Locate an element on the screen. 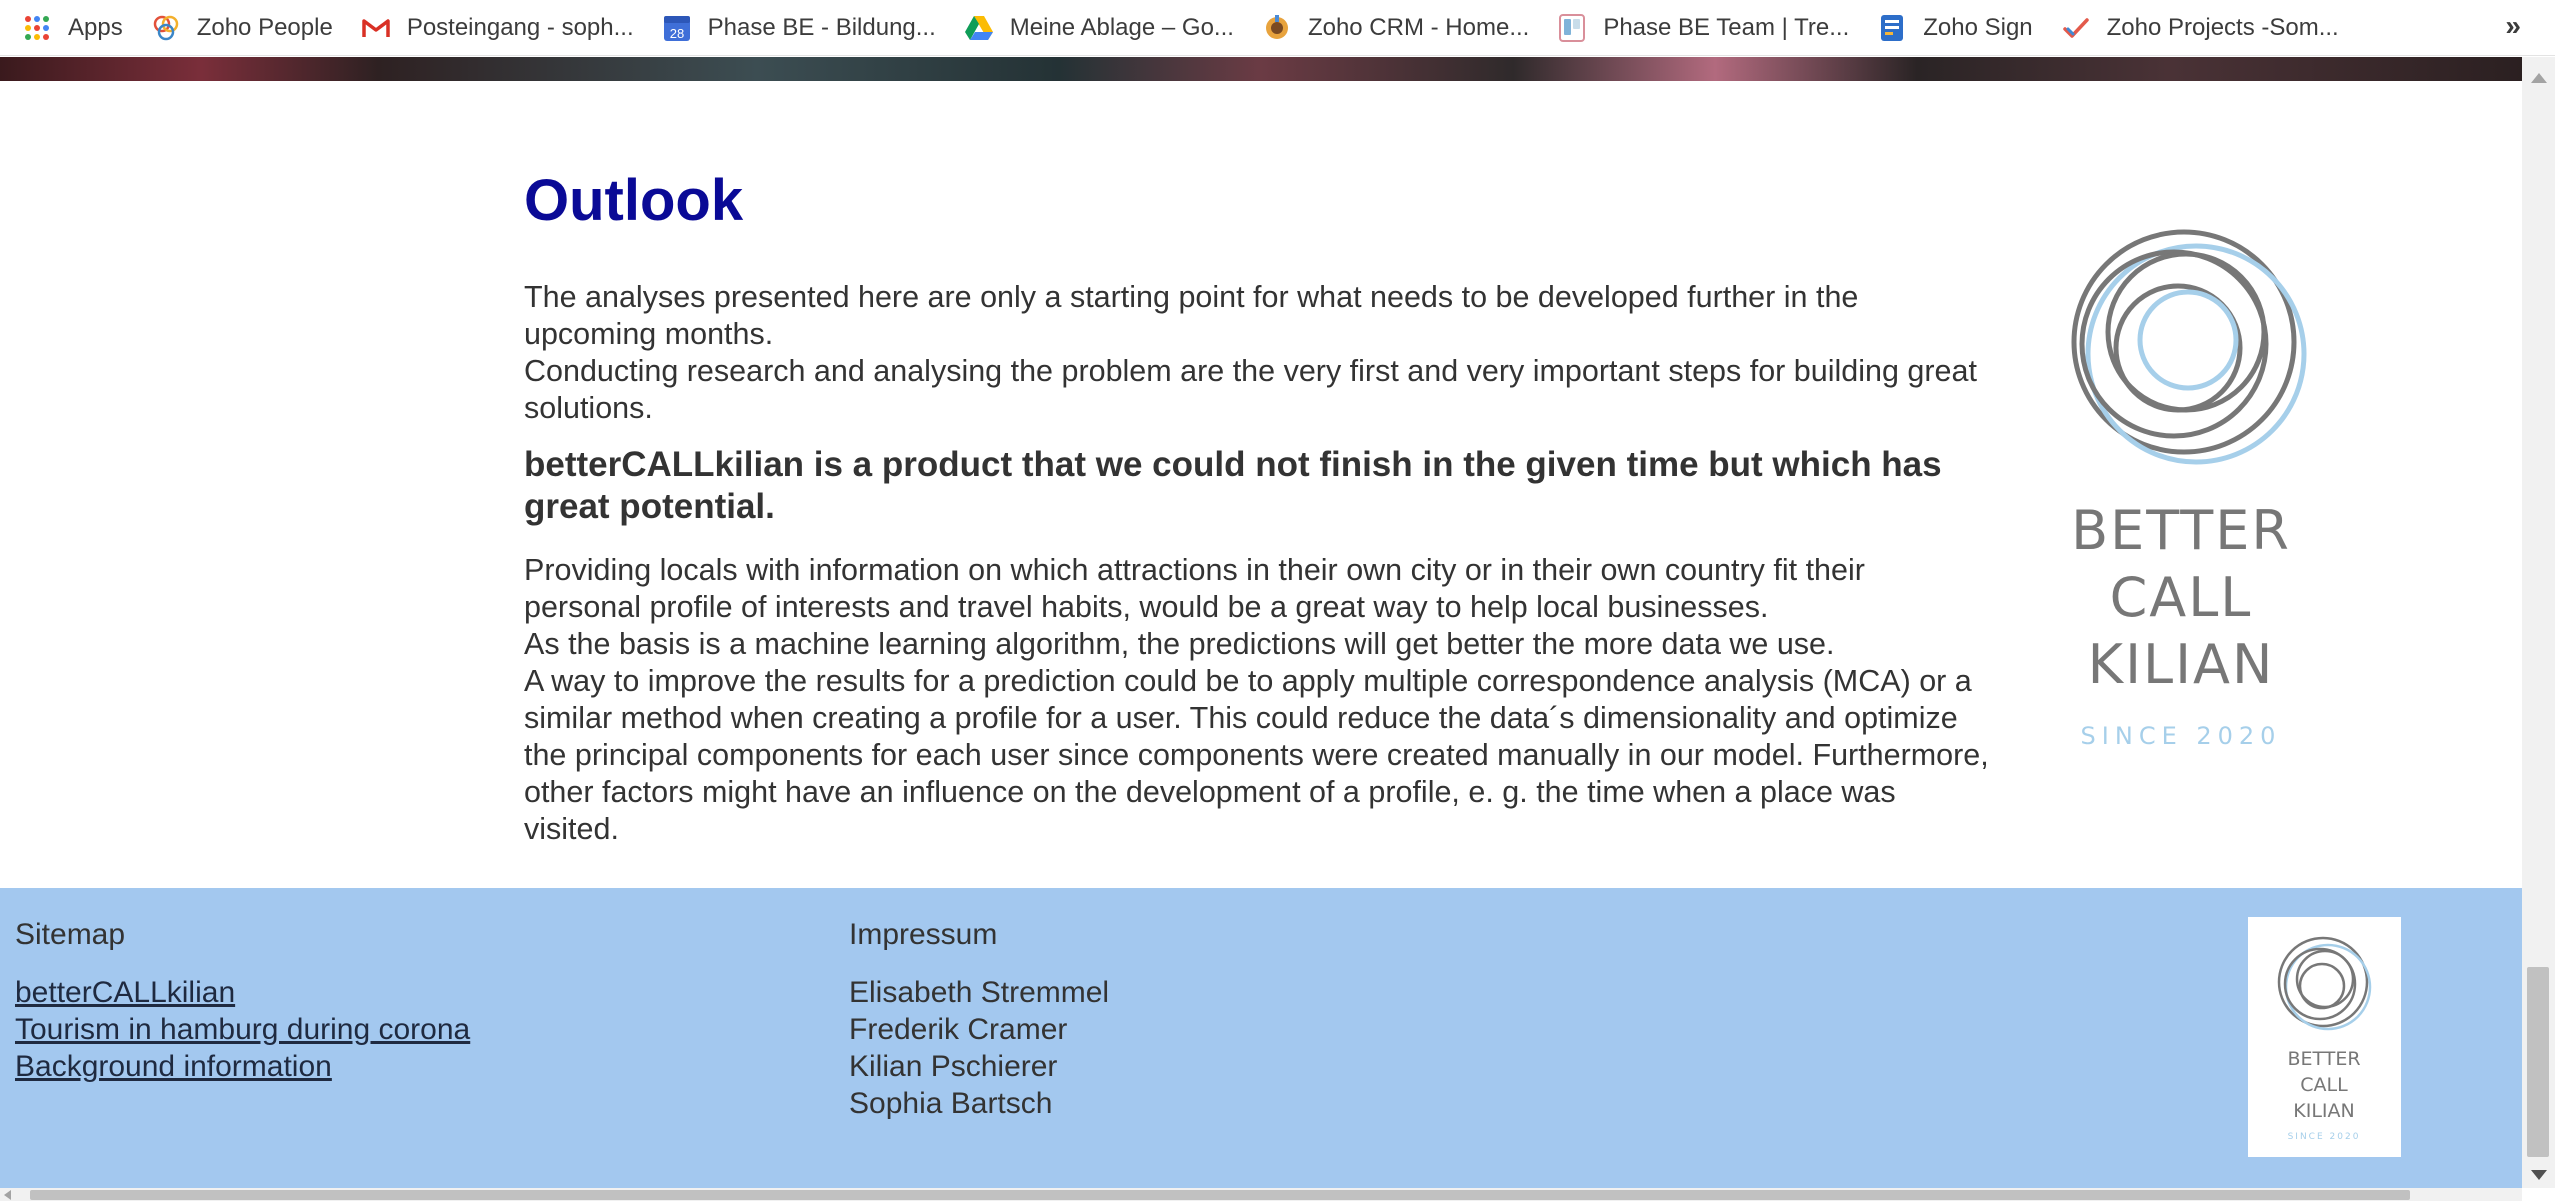  impressum-heading: Impressum is located at coordinates (923, 934).